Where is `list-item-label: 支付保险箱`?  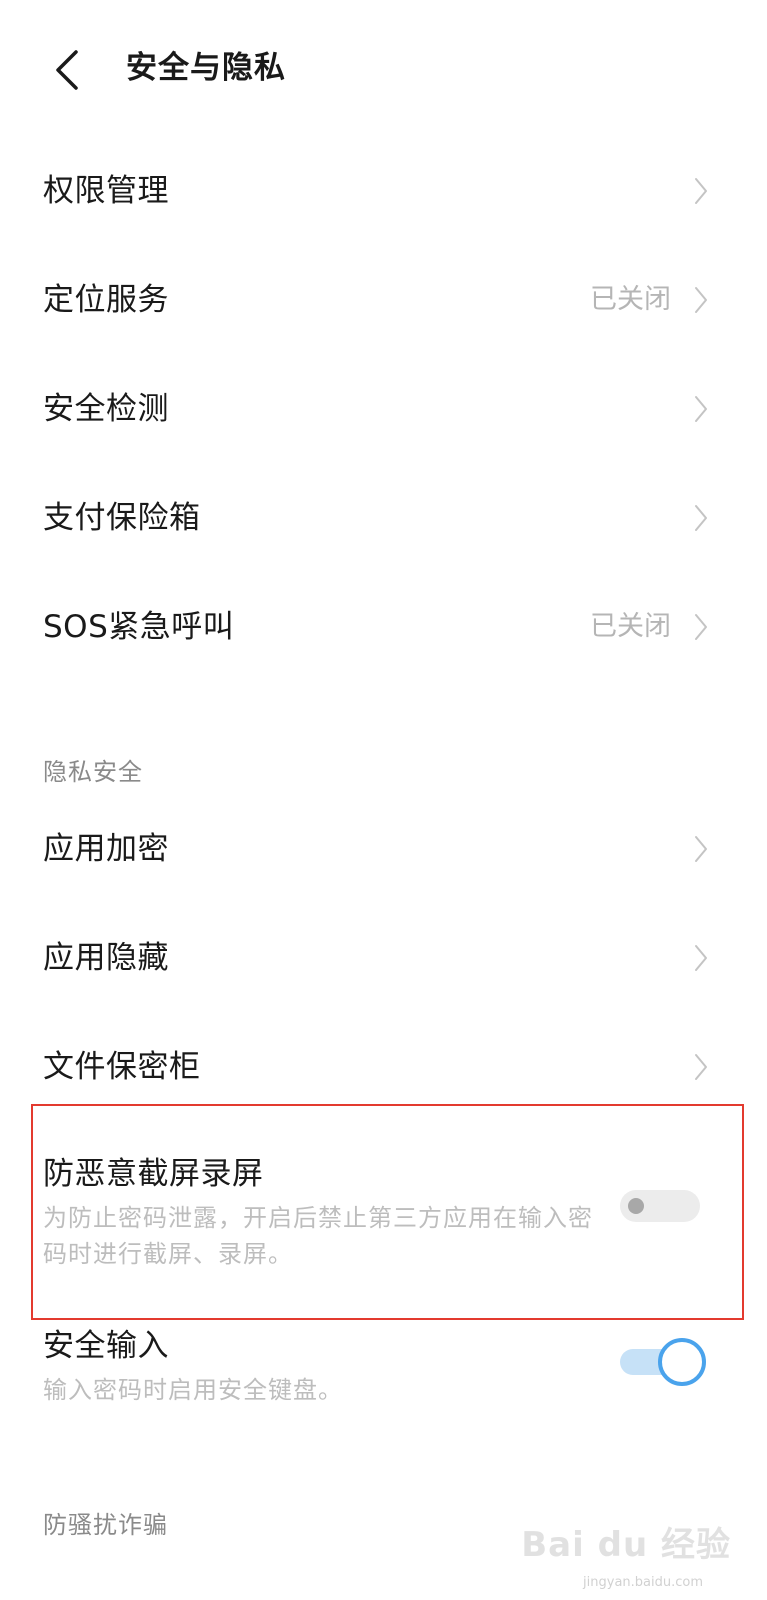 list-item-label: 支付保险箱 is located at coordinates (122, 518).